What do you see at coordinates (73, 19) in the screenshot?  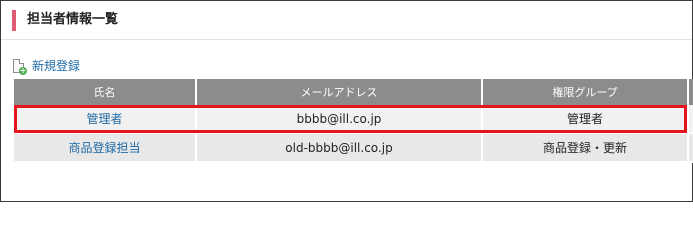 I see `page-title: 担当者情報一覧` at bounding box center [73, 19].